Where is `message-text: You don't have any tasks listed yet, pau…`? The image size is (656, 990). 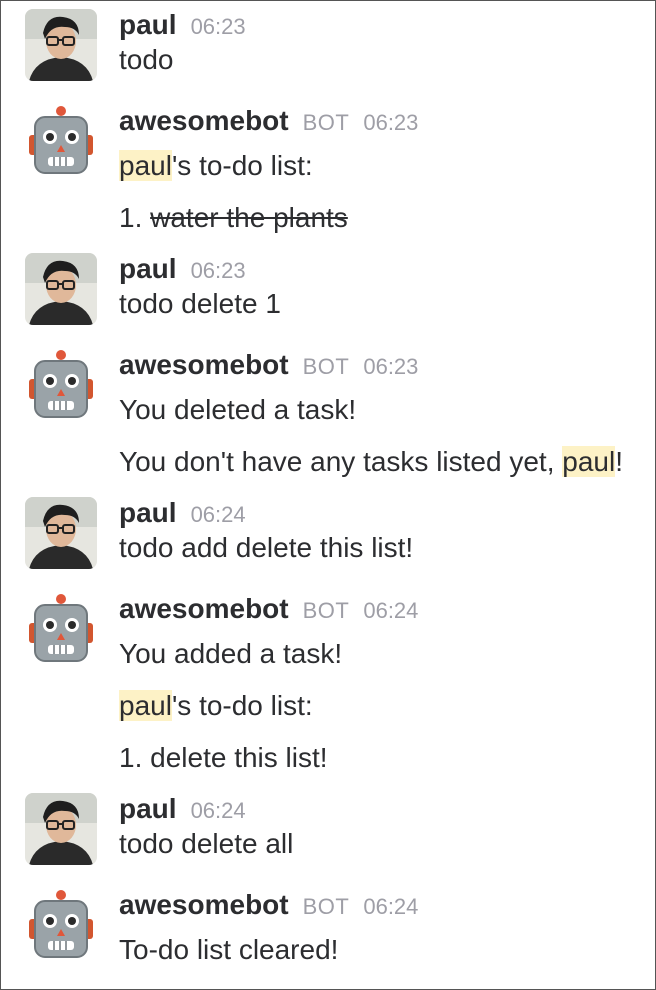
message-text: You don't have any tasks listed yet, pau… is located at coordinates (382, 462).